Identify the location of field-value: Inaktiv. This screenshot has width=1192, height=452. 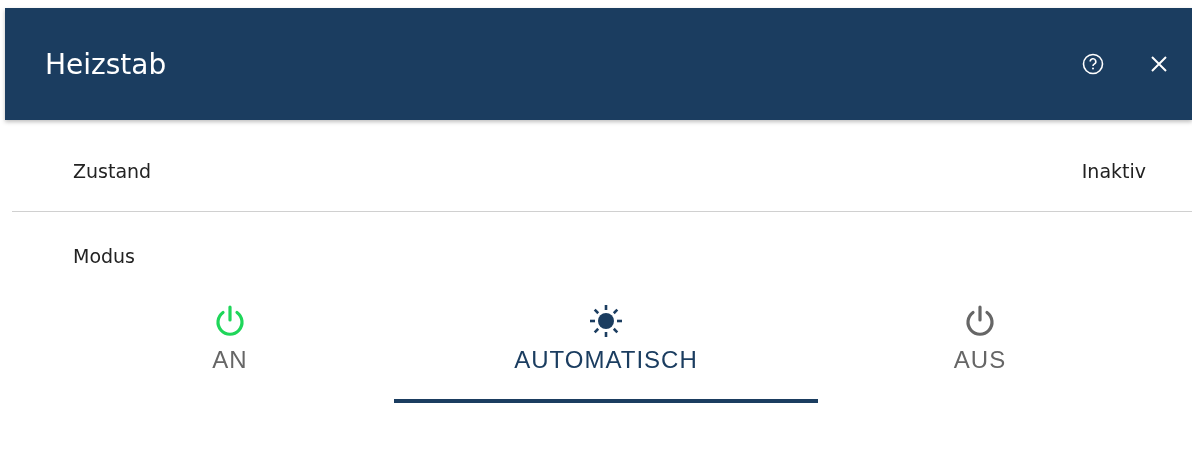
(1113, 170).